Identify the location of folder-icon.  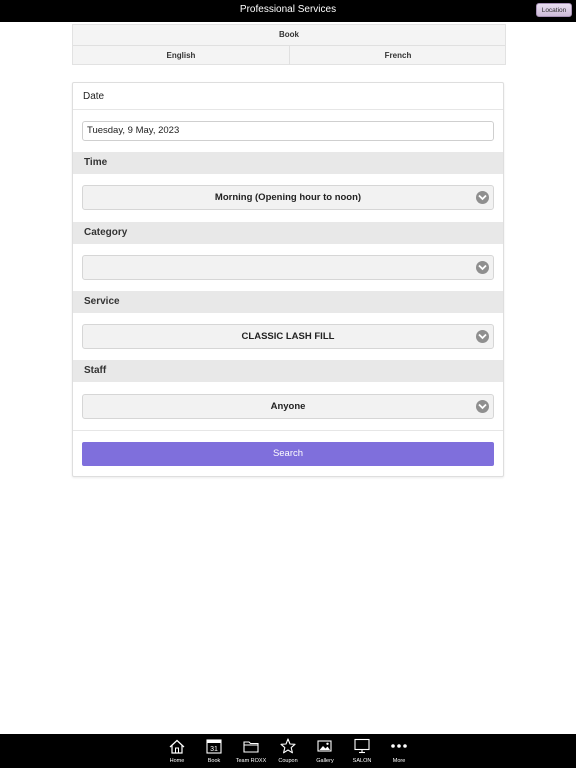
(251, 746).